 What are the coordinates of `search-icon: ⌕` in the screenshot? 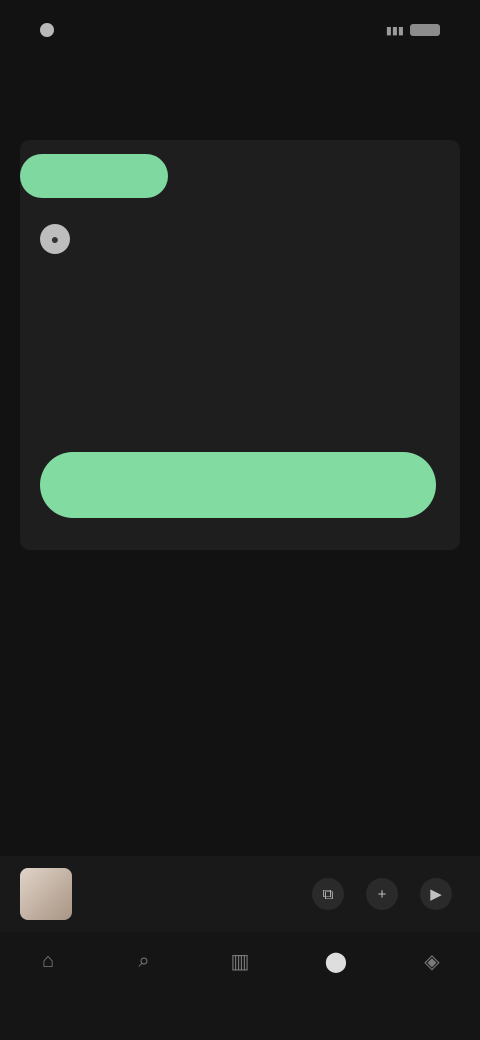 It's located at (144, 960).